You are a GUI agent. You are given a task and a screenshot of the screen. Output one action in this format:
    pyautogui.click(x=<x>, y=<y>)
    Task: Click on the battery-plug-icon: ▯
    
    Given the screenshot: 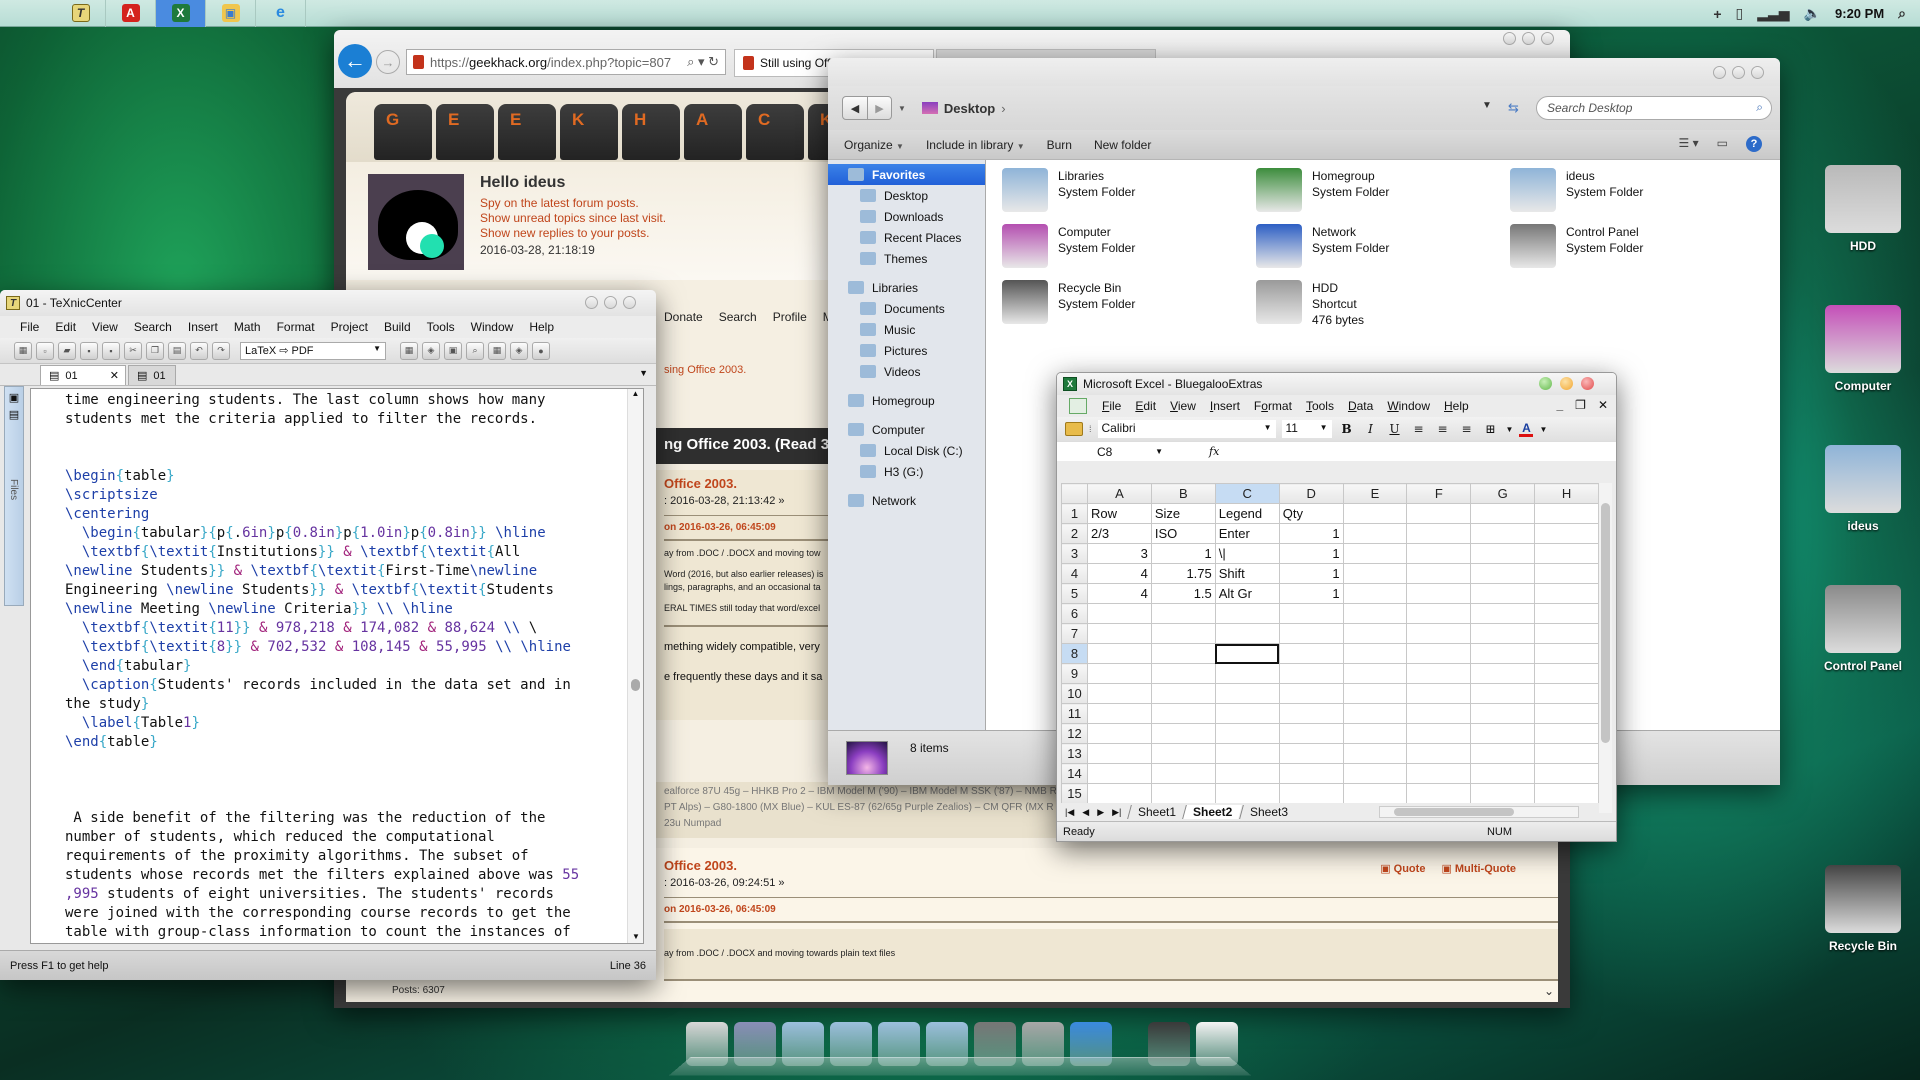 What is the action you would take?
    pyautogui.click(x=1740, y=13)
    